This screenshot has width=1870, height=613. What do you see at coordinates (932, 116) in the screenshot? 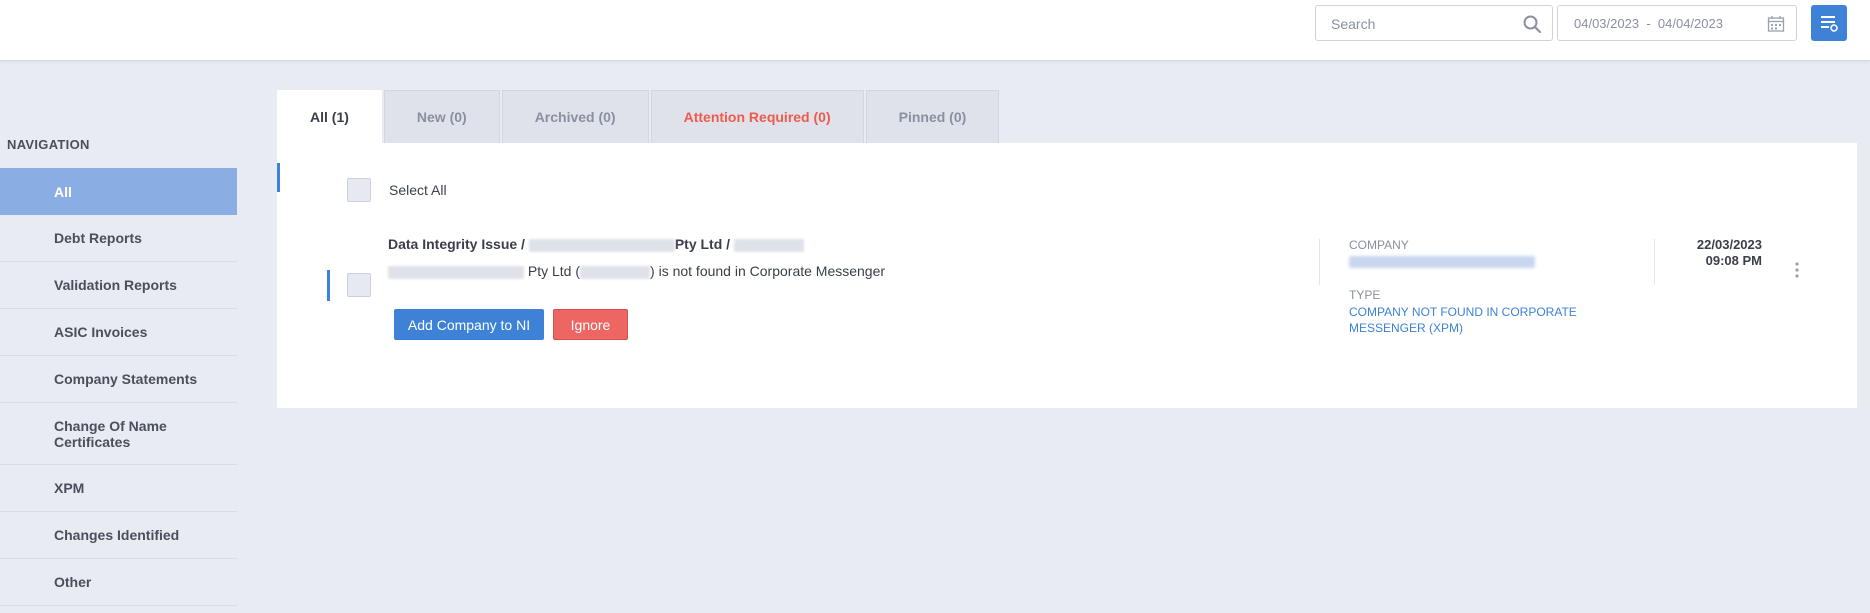
I see `tab-pinned: Pinned (0)` at bounding box center [932, 116].